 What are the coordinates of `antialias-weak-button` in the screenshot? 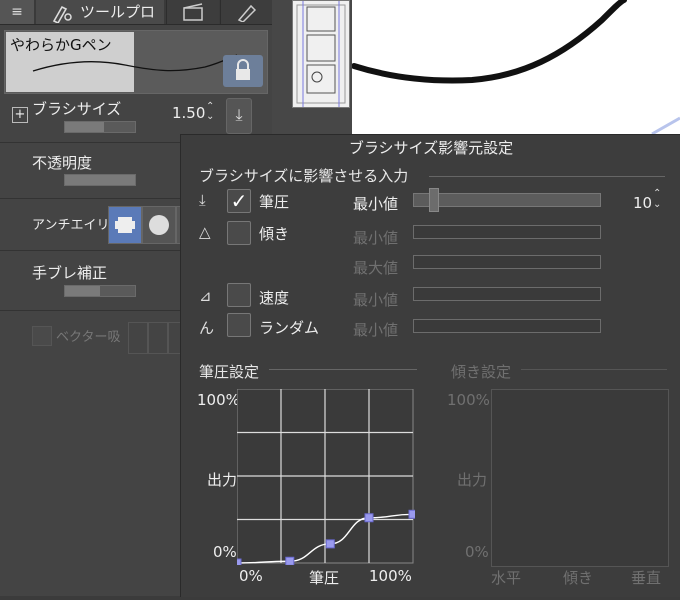 It's located at (159, 225).